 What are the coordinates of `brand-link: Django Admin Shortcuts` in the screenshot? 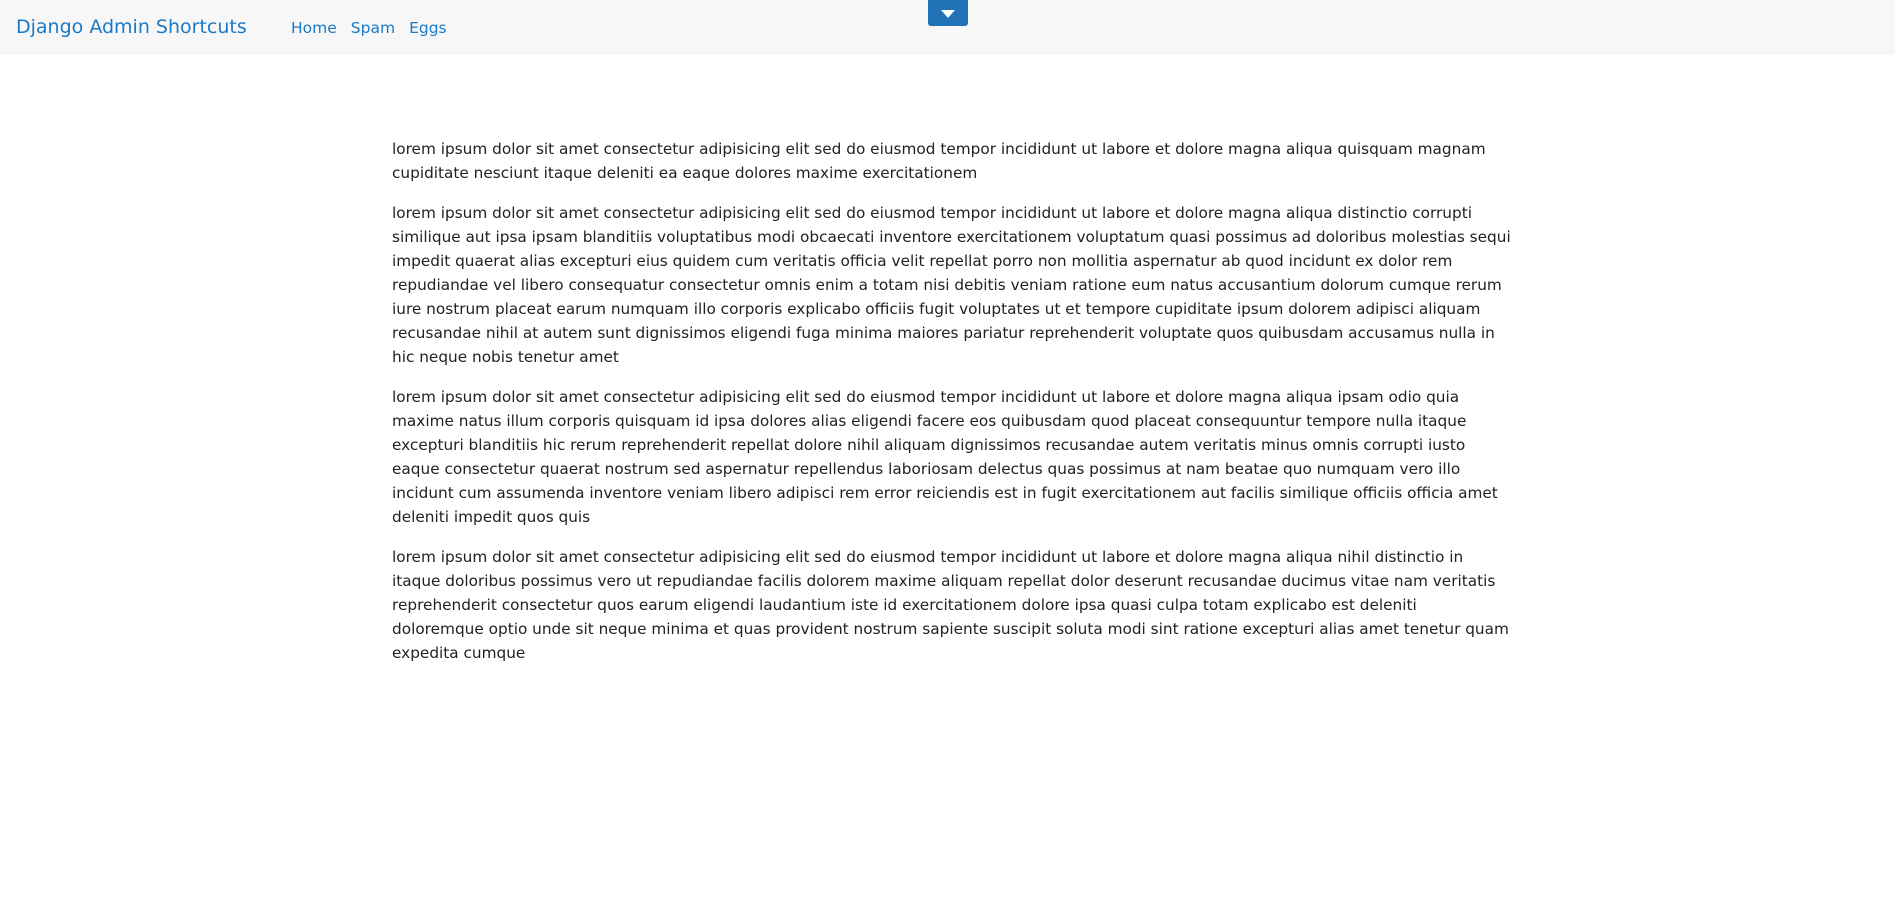 It's located at (131, 27).